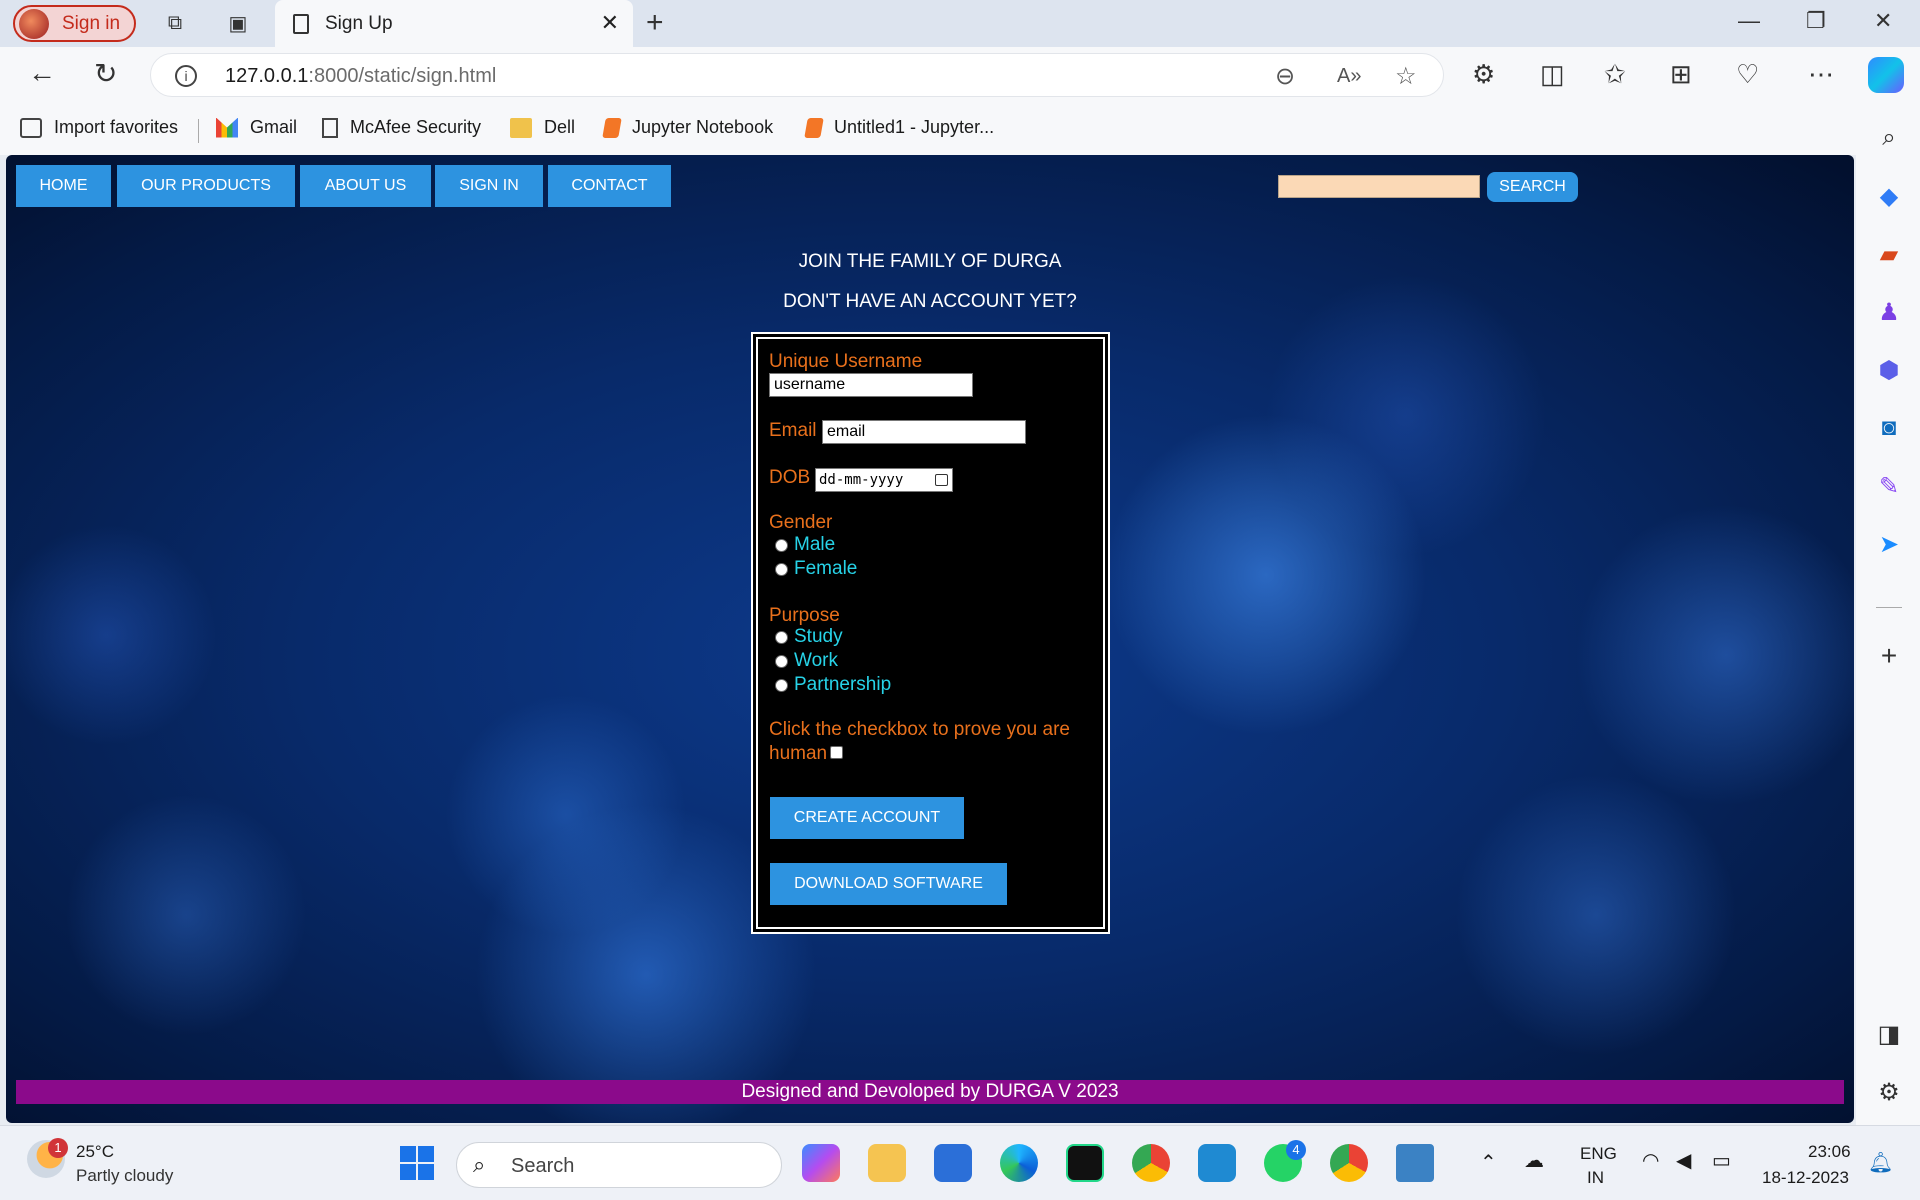 This screenshot has width=1920, height=1200. What do you see at coordinates (1349, 76) in the screenshot?
I see `read-aloud-icon: A»` at bounding box center [1349, 76].